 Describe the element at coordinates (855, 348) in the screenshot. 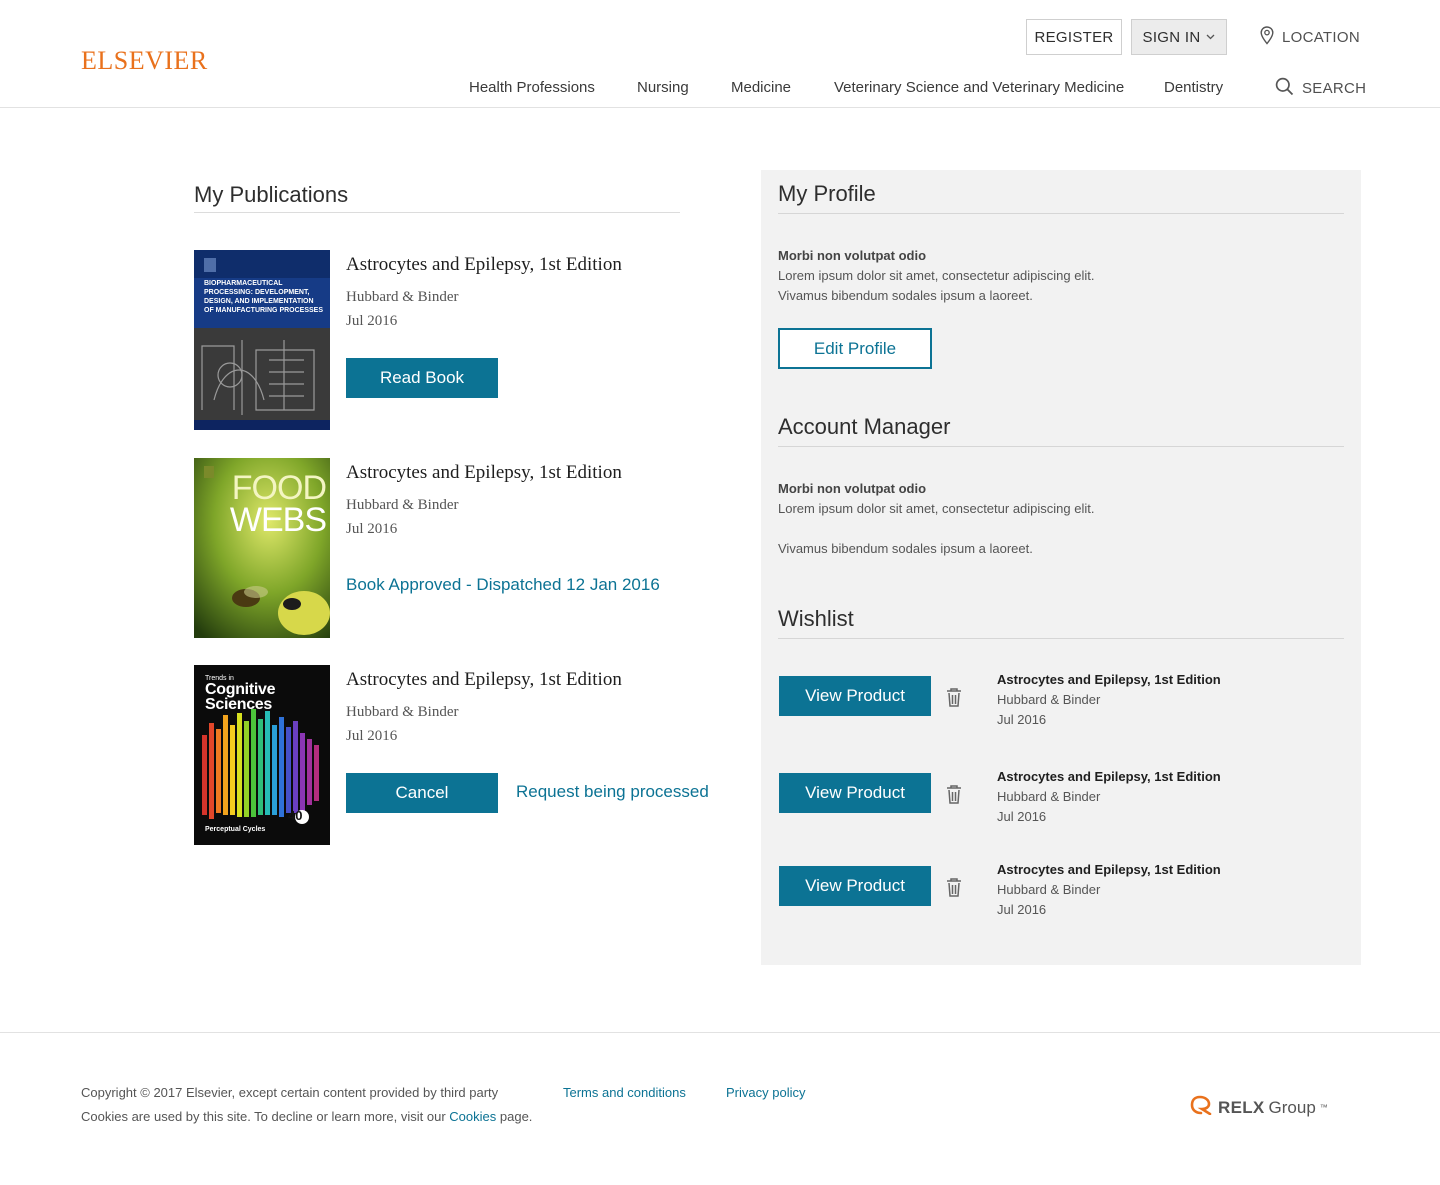

I see `edit-profile-button: Edit Profile` at that location.